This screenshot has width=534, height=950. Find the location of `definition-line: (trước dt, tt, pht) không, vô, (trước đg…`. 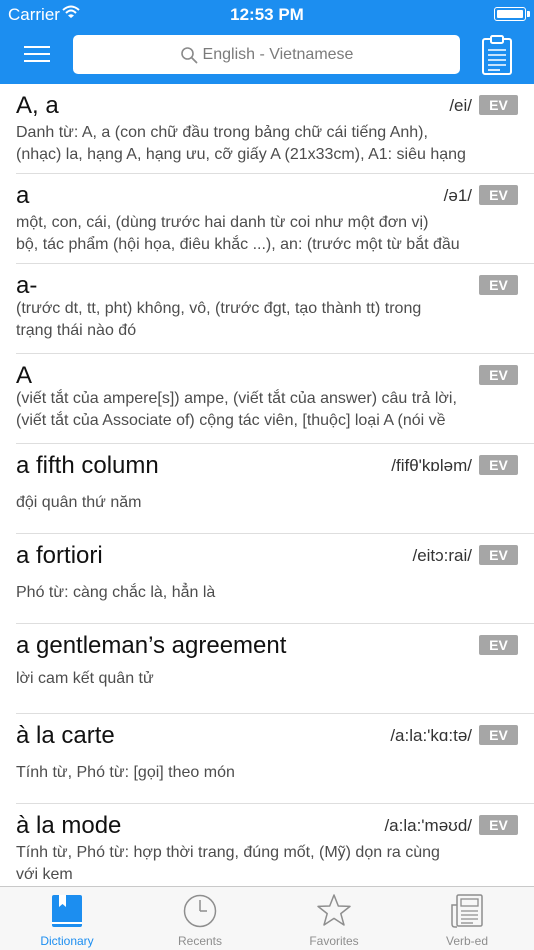

definition-line: (trước dt, tt, pht) không, vô, (trước đg… is located at coordinates (219, 308).